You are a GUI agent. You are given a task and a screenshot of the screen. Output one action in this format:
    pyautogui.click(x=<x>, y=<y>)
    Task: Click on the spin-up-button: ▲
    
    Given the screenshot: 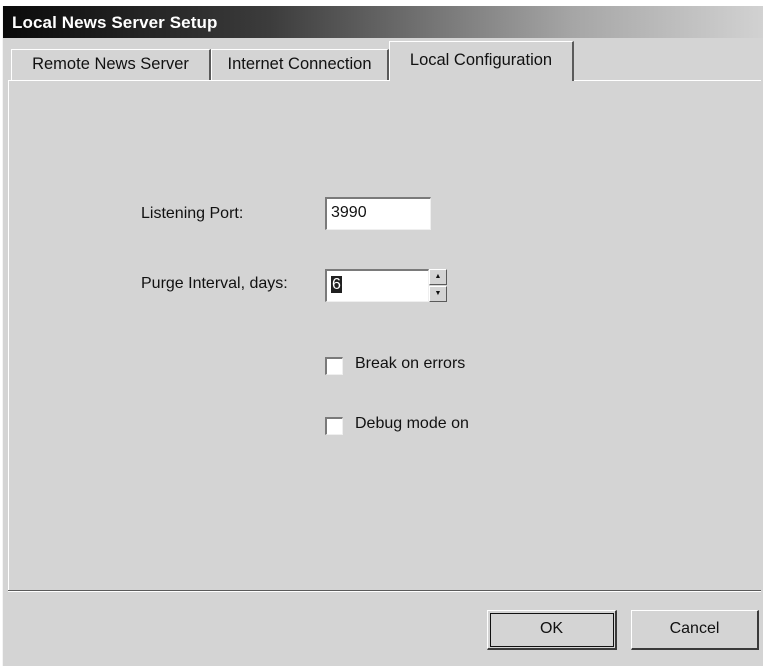 What is the action you would take?
    pyautogui.click(x=438, y=277)
    